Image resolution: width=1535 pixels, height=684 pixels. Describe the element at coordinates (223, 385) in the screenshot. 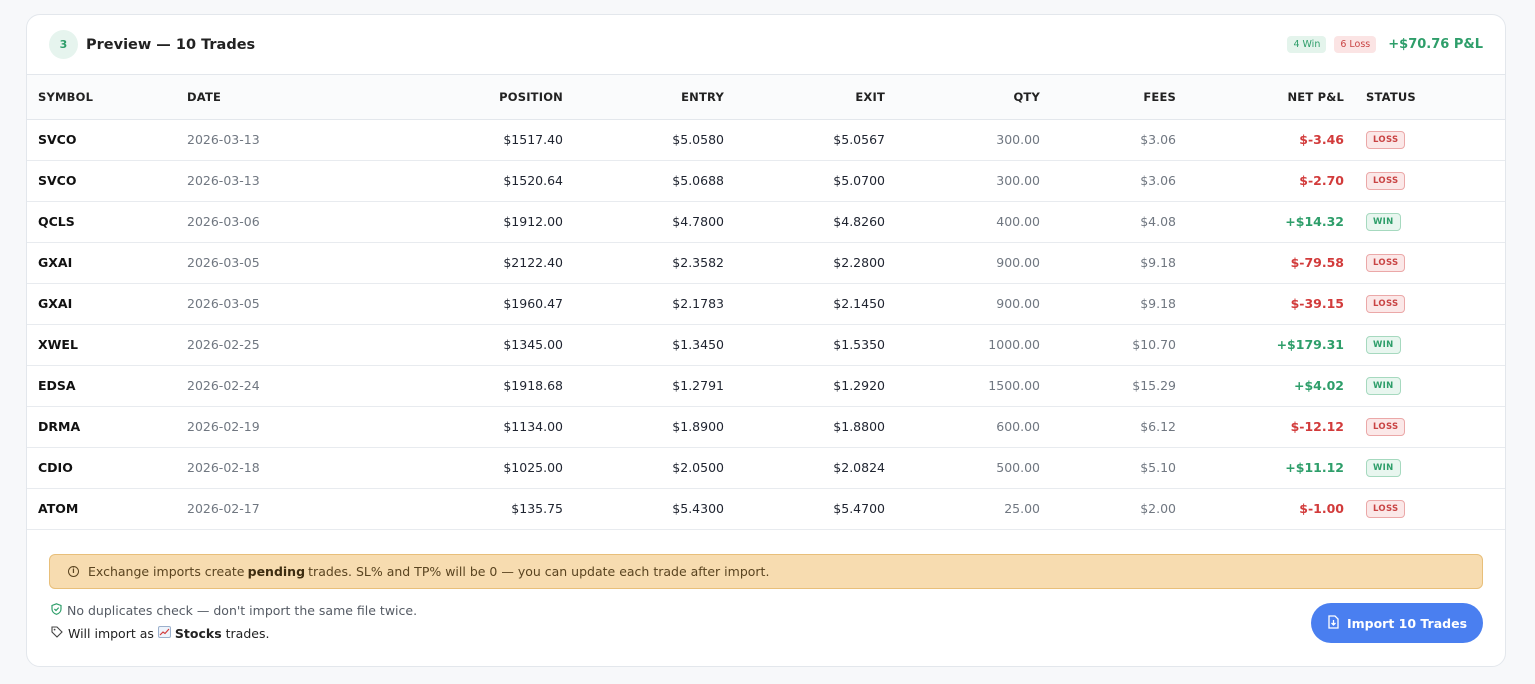

I see `cell-date: 2026-02-24` at that location.